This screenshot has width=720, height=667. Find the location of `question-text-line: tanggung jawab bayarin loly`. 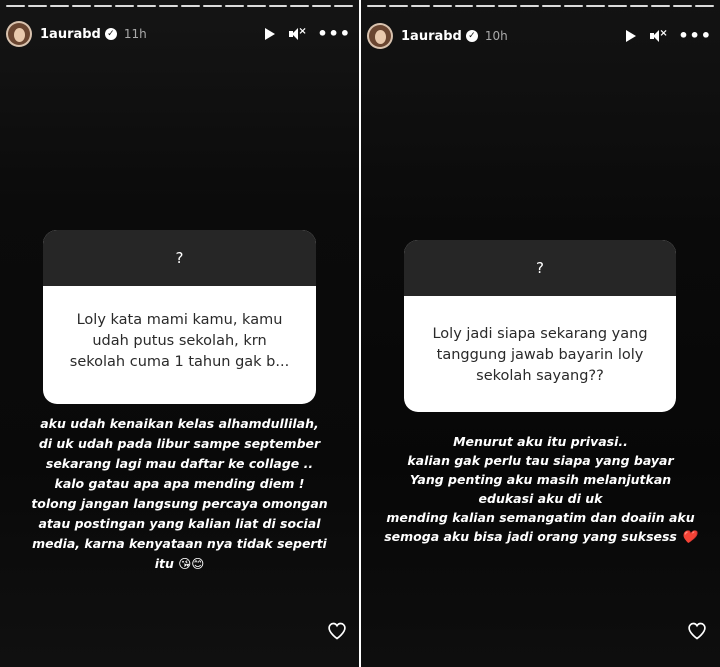

question-text-line: tanggung jawab bayarin loly is located at coordinates (540, 355).